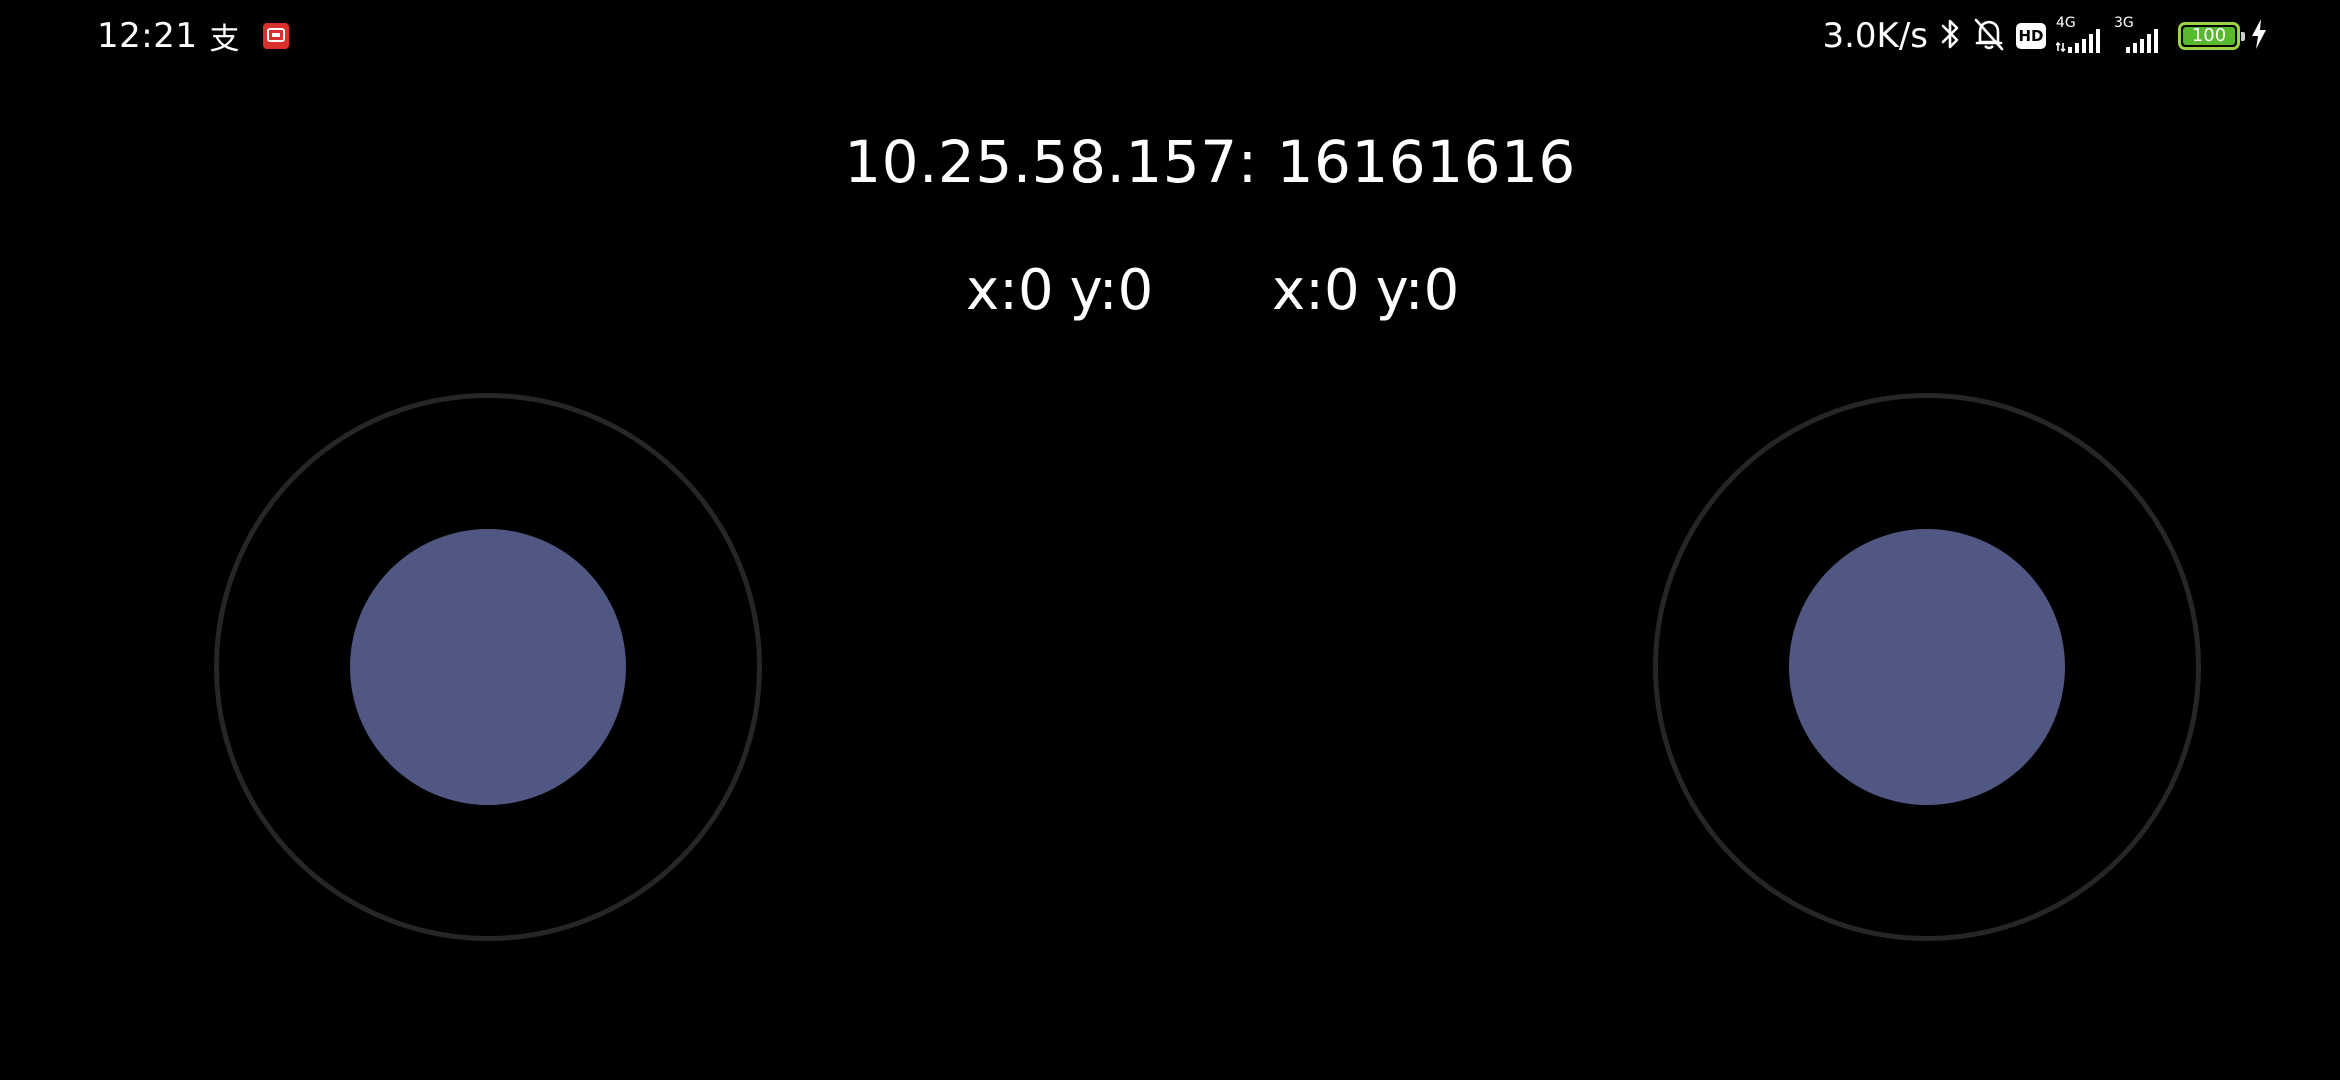 The height and width of the screenshot is (1080, 2340). Describe the element at coordinates (1210, 162) in the screenshot. I see `connection-address: 10.25.58.157: 16161616` at that location.